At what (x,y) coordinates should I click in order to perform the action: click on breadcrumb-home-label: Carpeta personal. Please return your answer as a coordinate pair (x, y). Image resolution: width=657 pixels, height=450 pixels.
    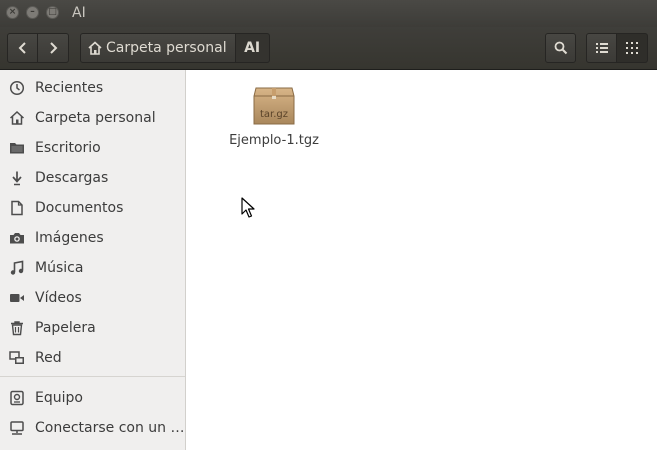
    Looking at the image, I should click on (166, 48).